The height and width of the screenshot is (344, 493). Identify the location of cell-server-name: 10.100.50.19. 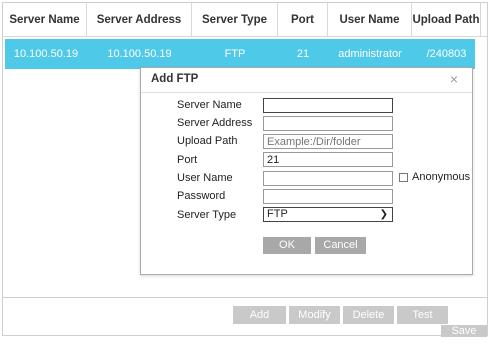
(46, 54).